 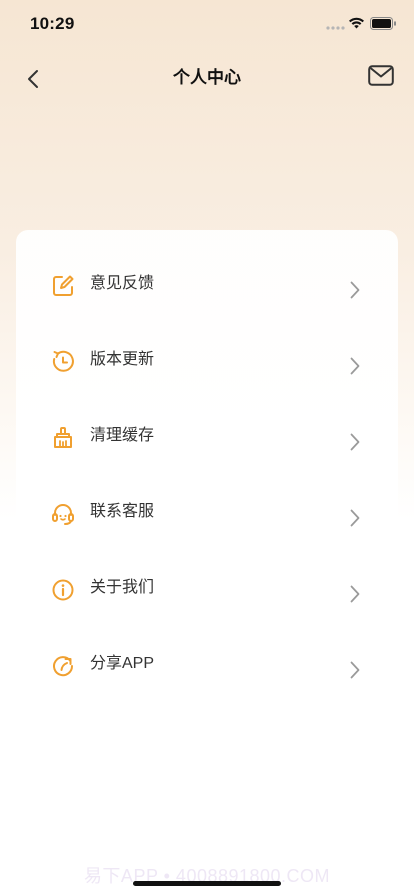 What do you see at coordinates (383, 23) in the screenshot?
I see `battery-icon` at bounding box center [383, 23].